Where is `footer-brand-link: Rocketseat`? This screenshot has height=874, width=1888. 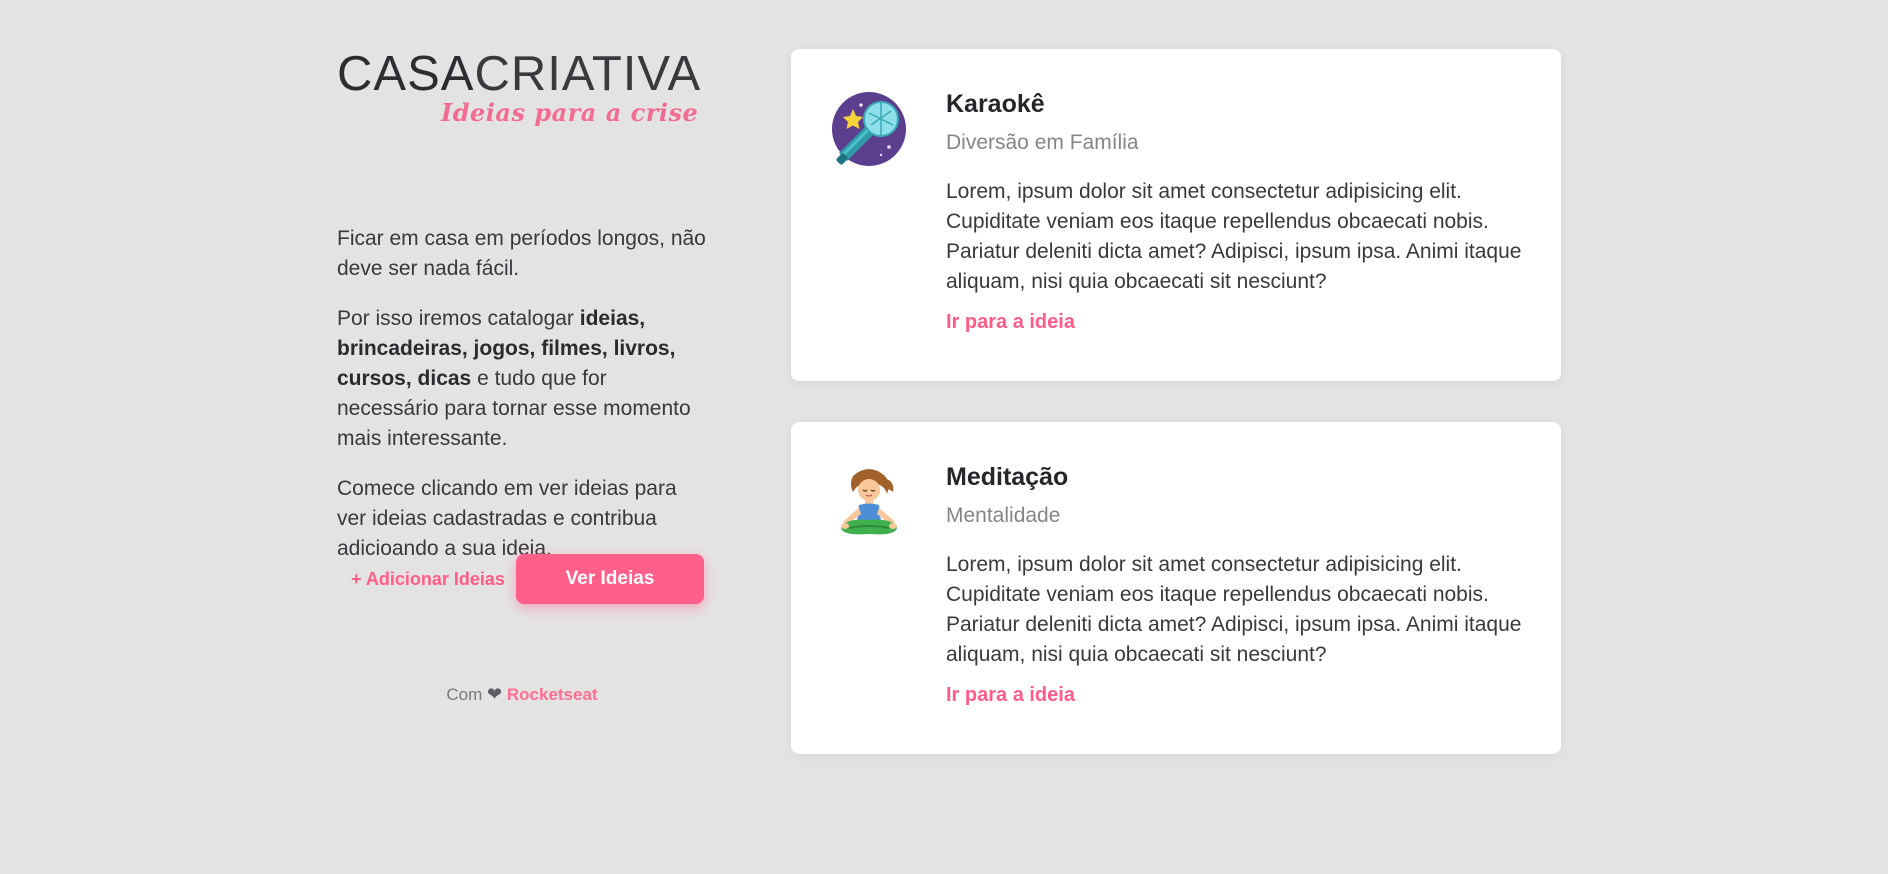 footer-brand-link: Rocketseat is located at coordinates (552, 694).